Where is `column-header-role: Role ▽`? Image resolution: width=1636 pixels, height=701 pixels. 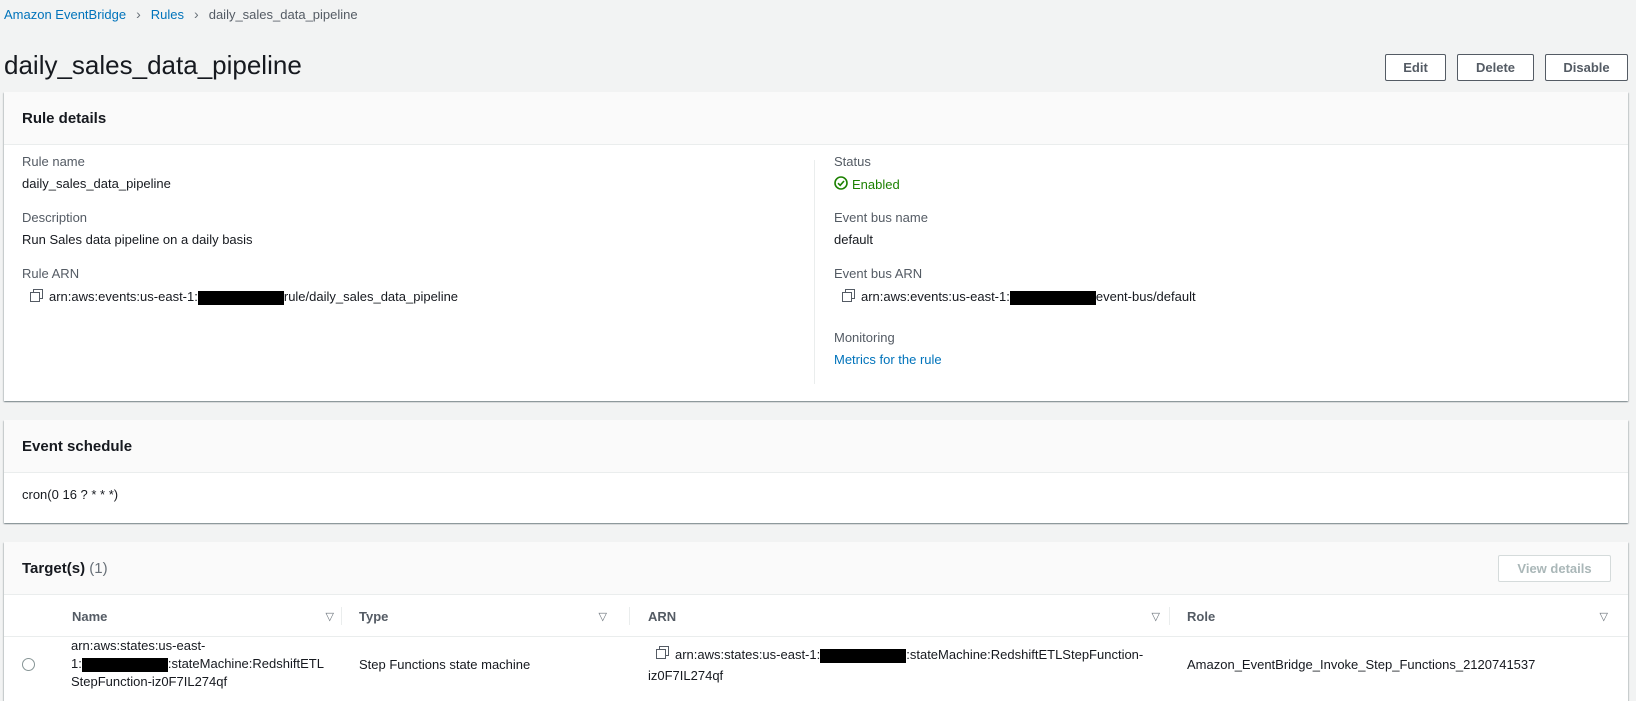 column-header-role: Role ▽ is located at coordinates (1404, 616).